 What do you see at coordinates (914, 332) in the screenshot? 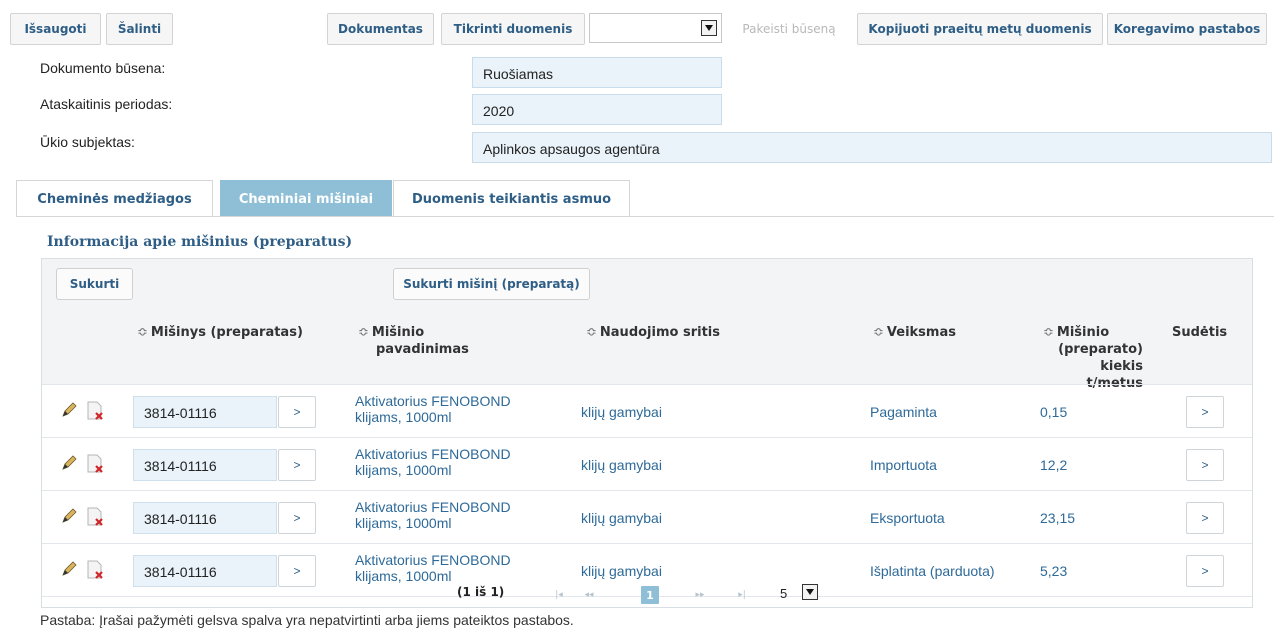
I see `column-action: ≎ Veiksmas` at bounding box center [914, 332].